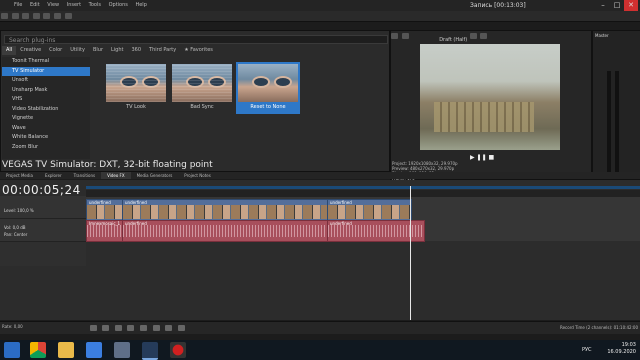  I want to click on start-icon, so click(12, 350).